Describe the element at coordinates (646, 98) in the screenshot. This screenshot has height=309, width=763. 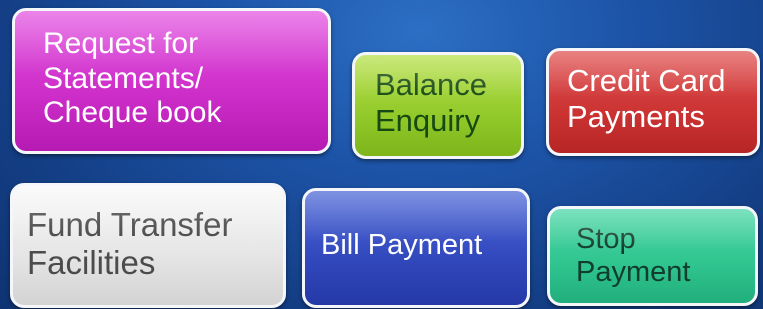
I see `credit-card-payments-label: Credit Card Payments` at that location.